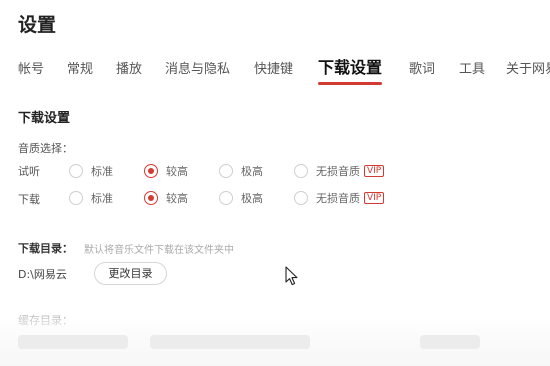  I want to click on tab-general: 常规, so click(80, 67).